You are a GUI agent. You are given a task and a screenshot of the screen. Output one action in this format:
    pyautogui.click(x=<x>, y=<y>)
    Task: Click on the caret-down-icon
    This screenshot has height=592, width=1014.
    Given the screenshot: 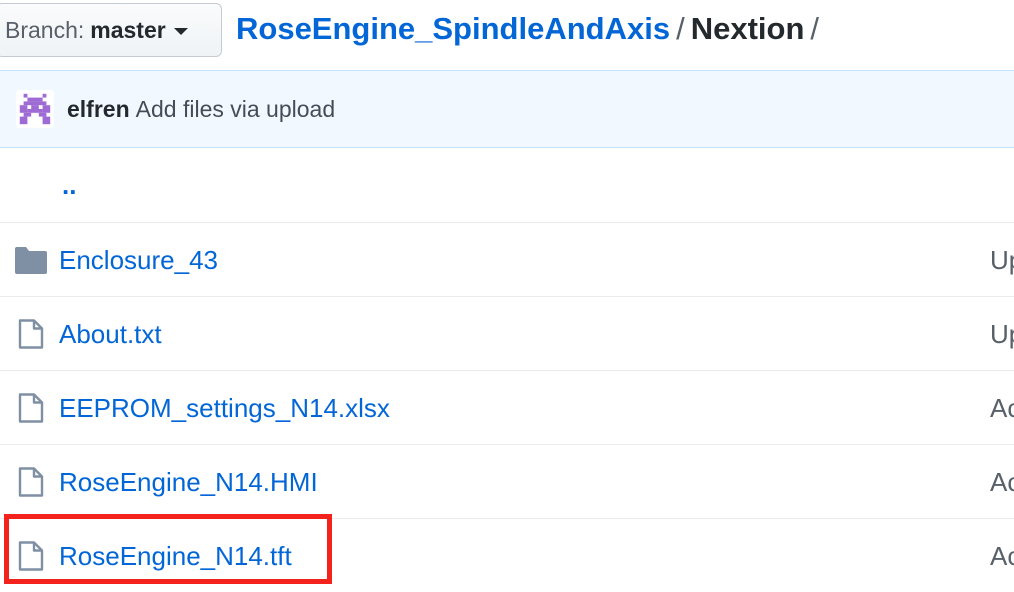 What is the action you would take?
    pyautogui.click(x=180, y=31)
    